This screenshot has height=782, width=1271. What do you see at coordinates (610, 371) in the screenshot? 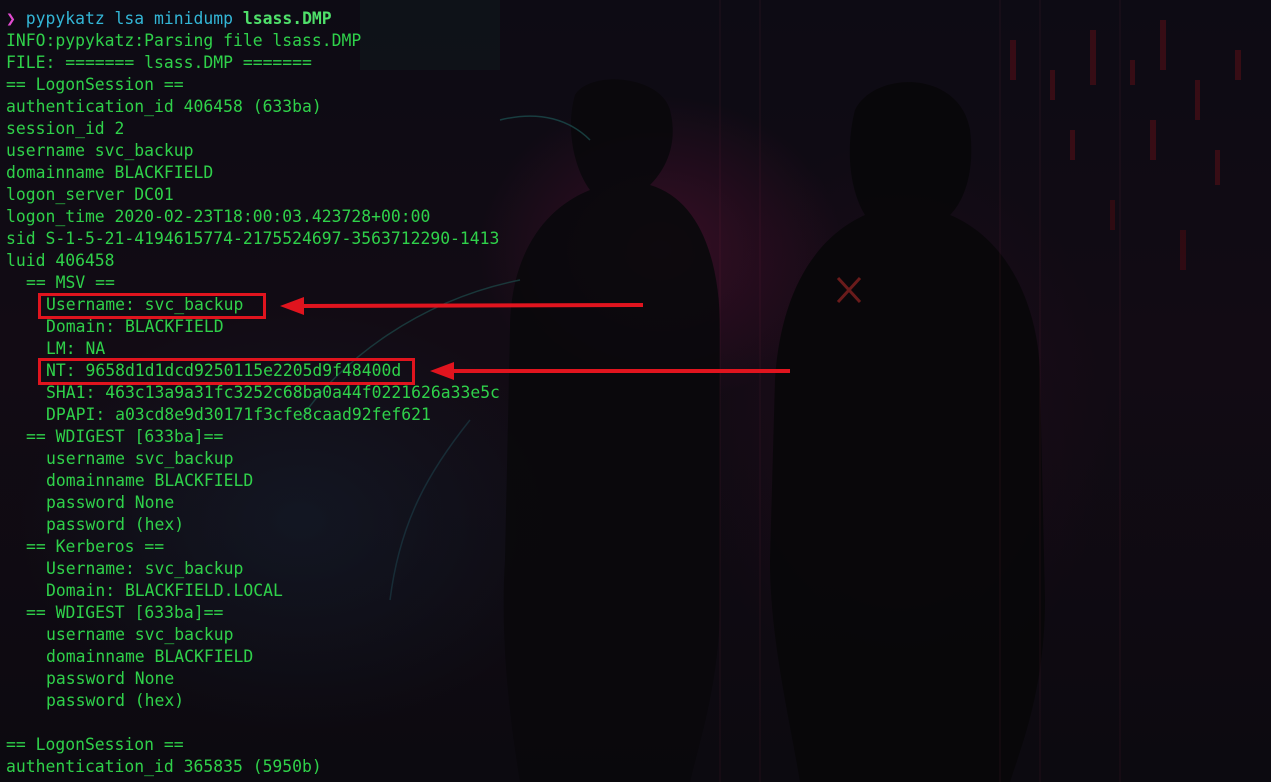
I see `arrow-to-nt-hash-icon` at bounding box center [610, 371].